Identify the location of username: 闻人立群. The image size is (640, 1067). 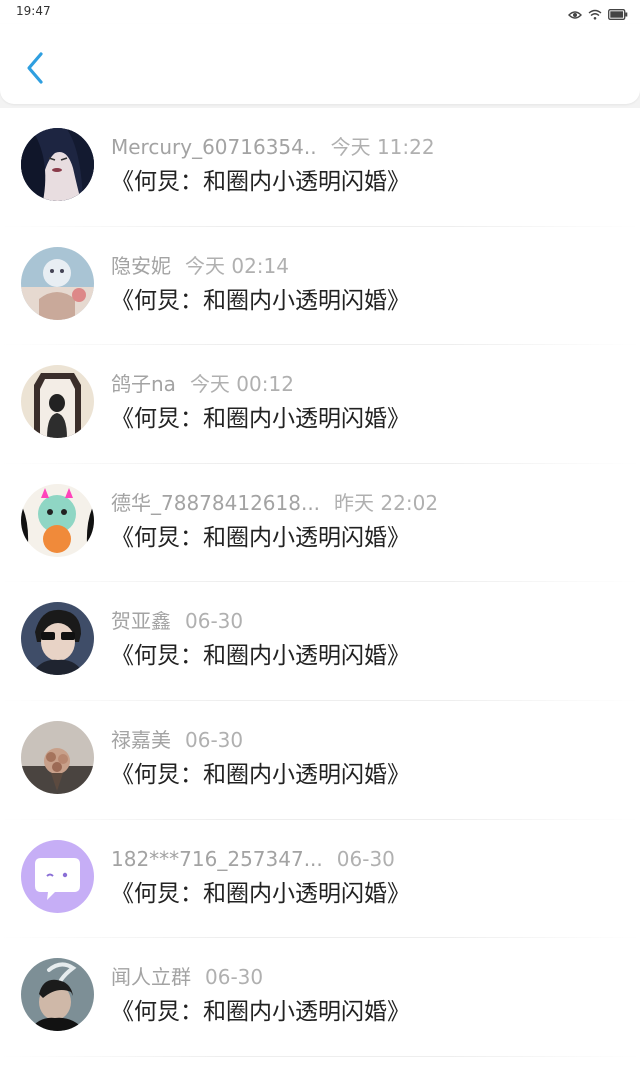
(151, 977).